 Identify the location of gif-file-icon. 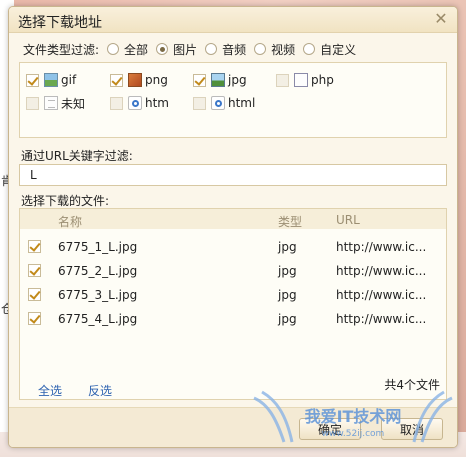
(51, 80).